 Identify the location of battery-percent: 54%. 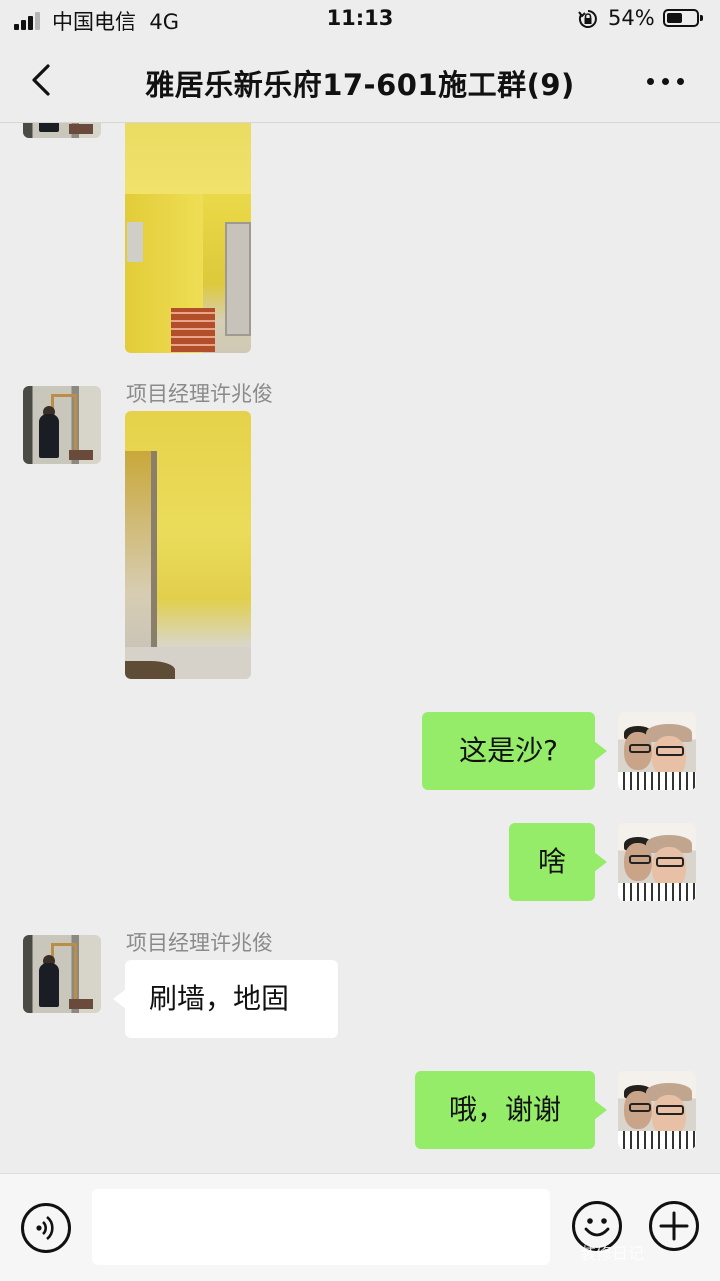
(631, 18).